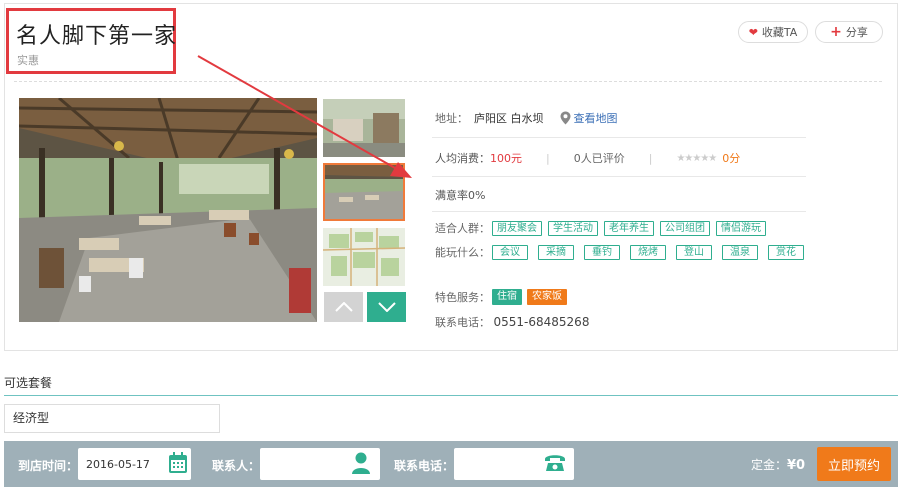  I want to click on activity-tag: 赏花, so click(786, 252).